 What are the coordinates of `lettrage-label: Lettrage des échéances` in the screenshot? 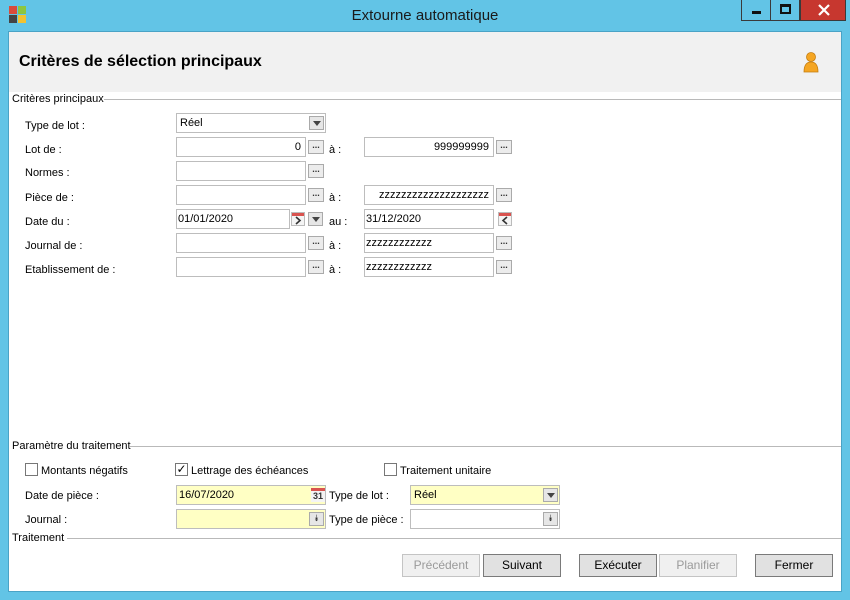 It's located at (250, 471).